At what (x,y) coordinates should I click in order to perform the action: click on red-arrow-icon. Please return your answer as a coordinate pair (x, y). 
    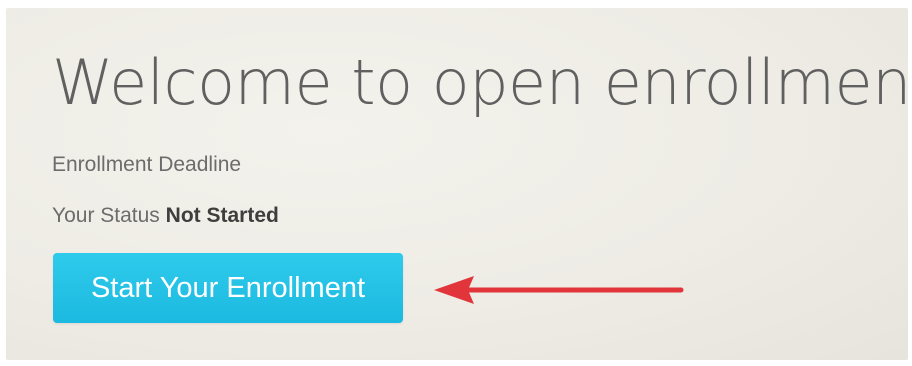
    Looking at the image, I should click on (559, 290).